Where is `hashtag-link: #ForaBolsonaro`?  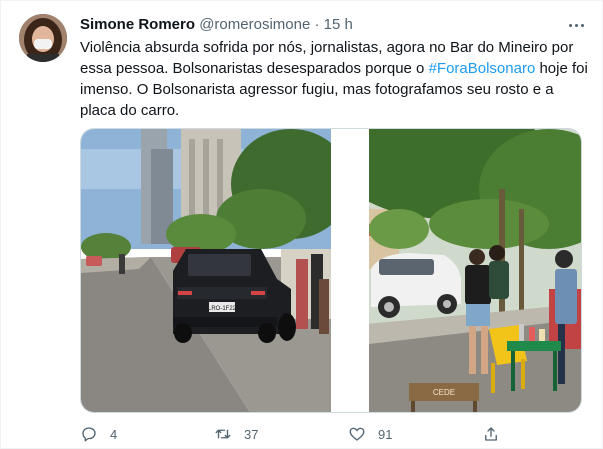 hashtag-link: #ForaBolsonaro is located at coordinates (482, 68).